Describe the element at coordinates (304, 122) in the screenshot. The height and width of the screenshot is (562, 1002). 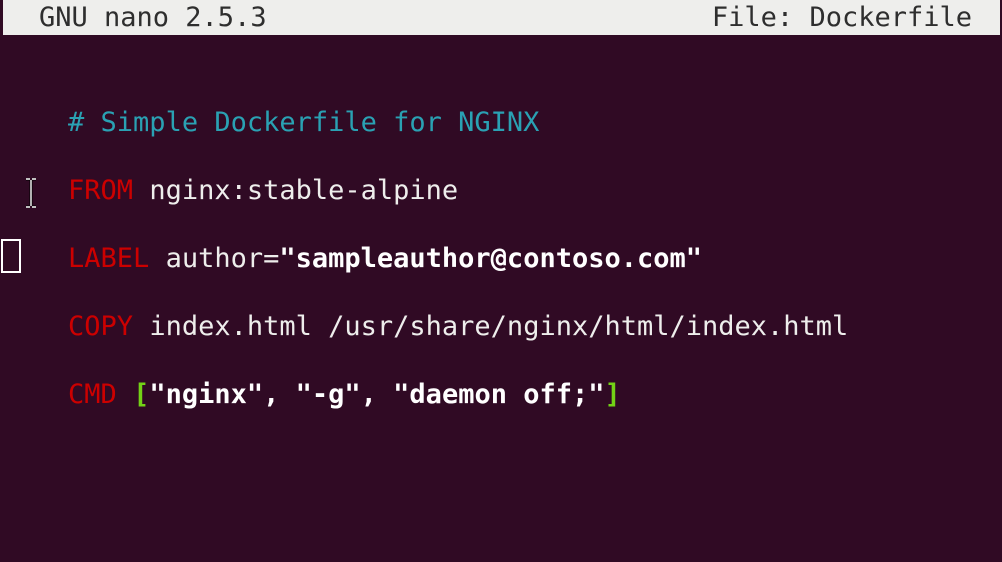
I see `comment-text: # Simple Dockerfile for NGINX` at that location.